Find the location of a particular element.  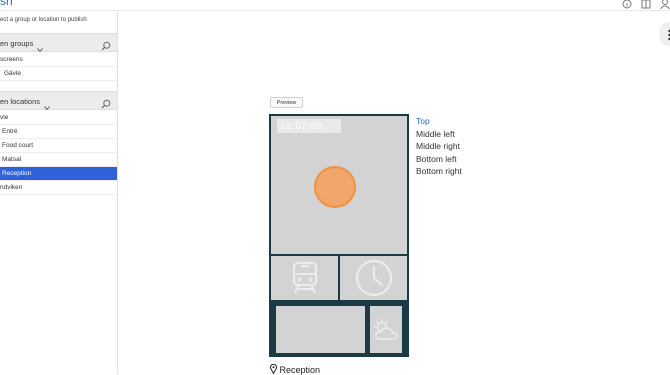

screen-preview: 12:07:00 is located at coordinates (339, 235).